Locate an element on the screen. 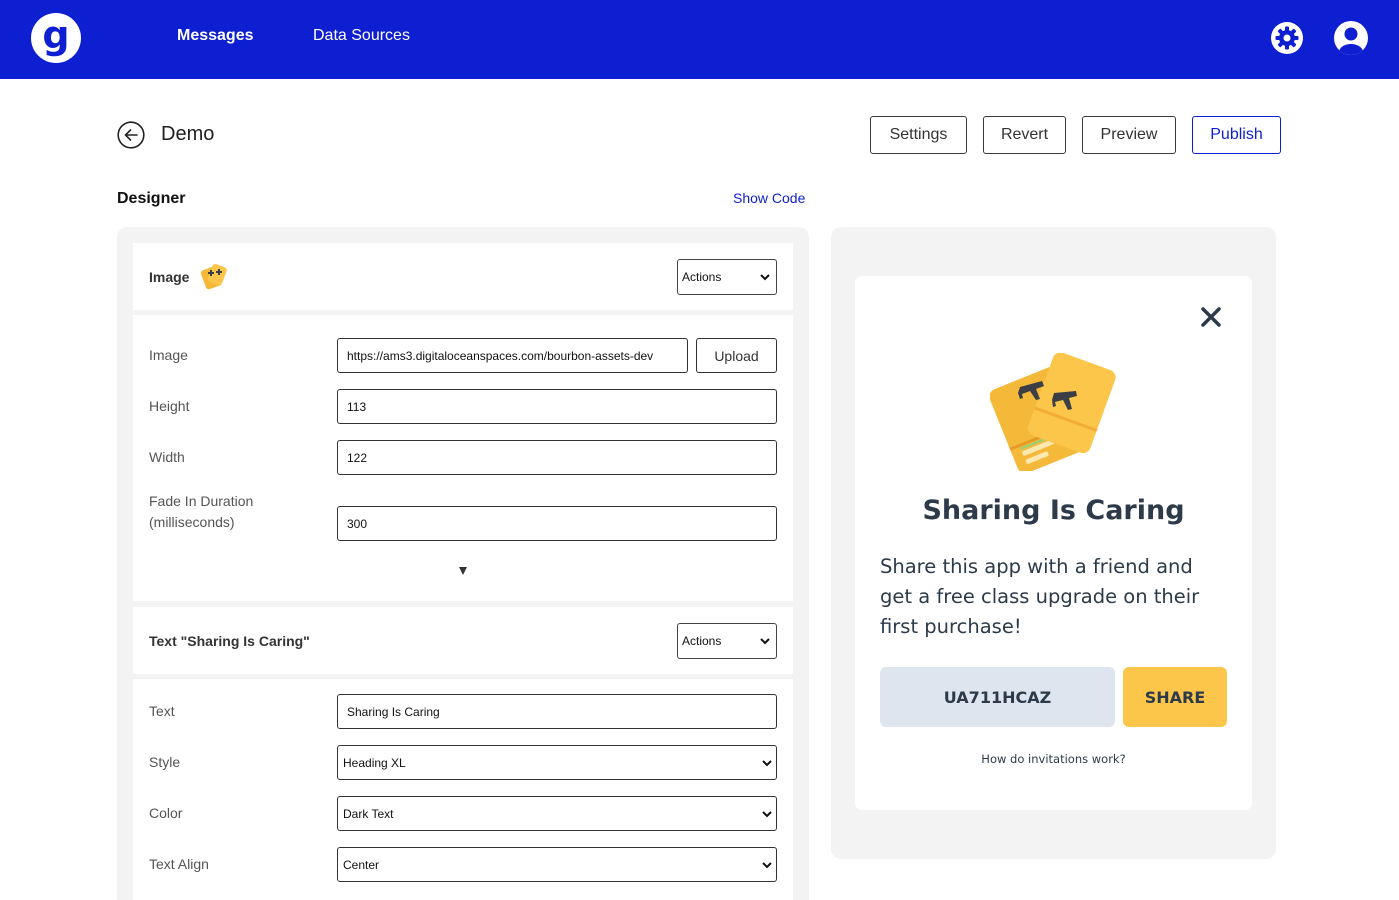 The image size is (1399, 900). revert-button: Revert is located at coordinates (1024, 135).